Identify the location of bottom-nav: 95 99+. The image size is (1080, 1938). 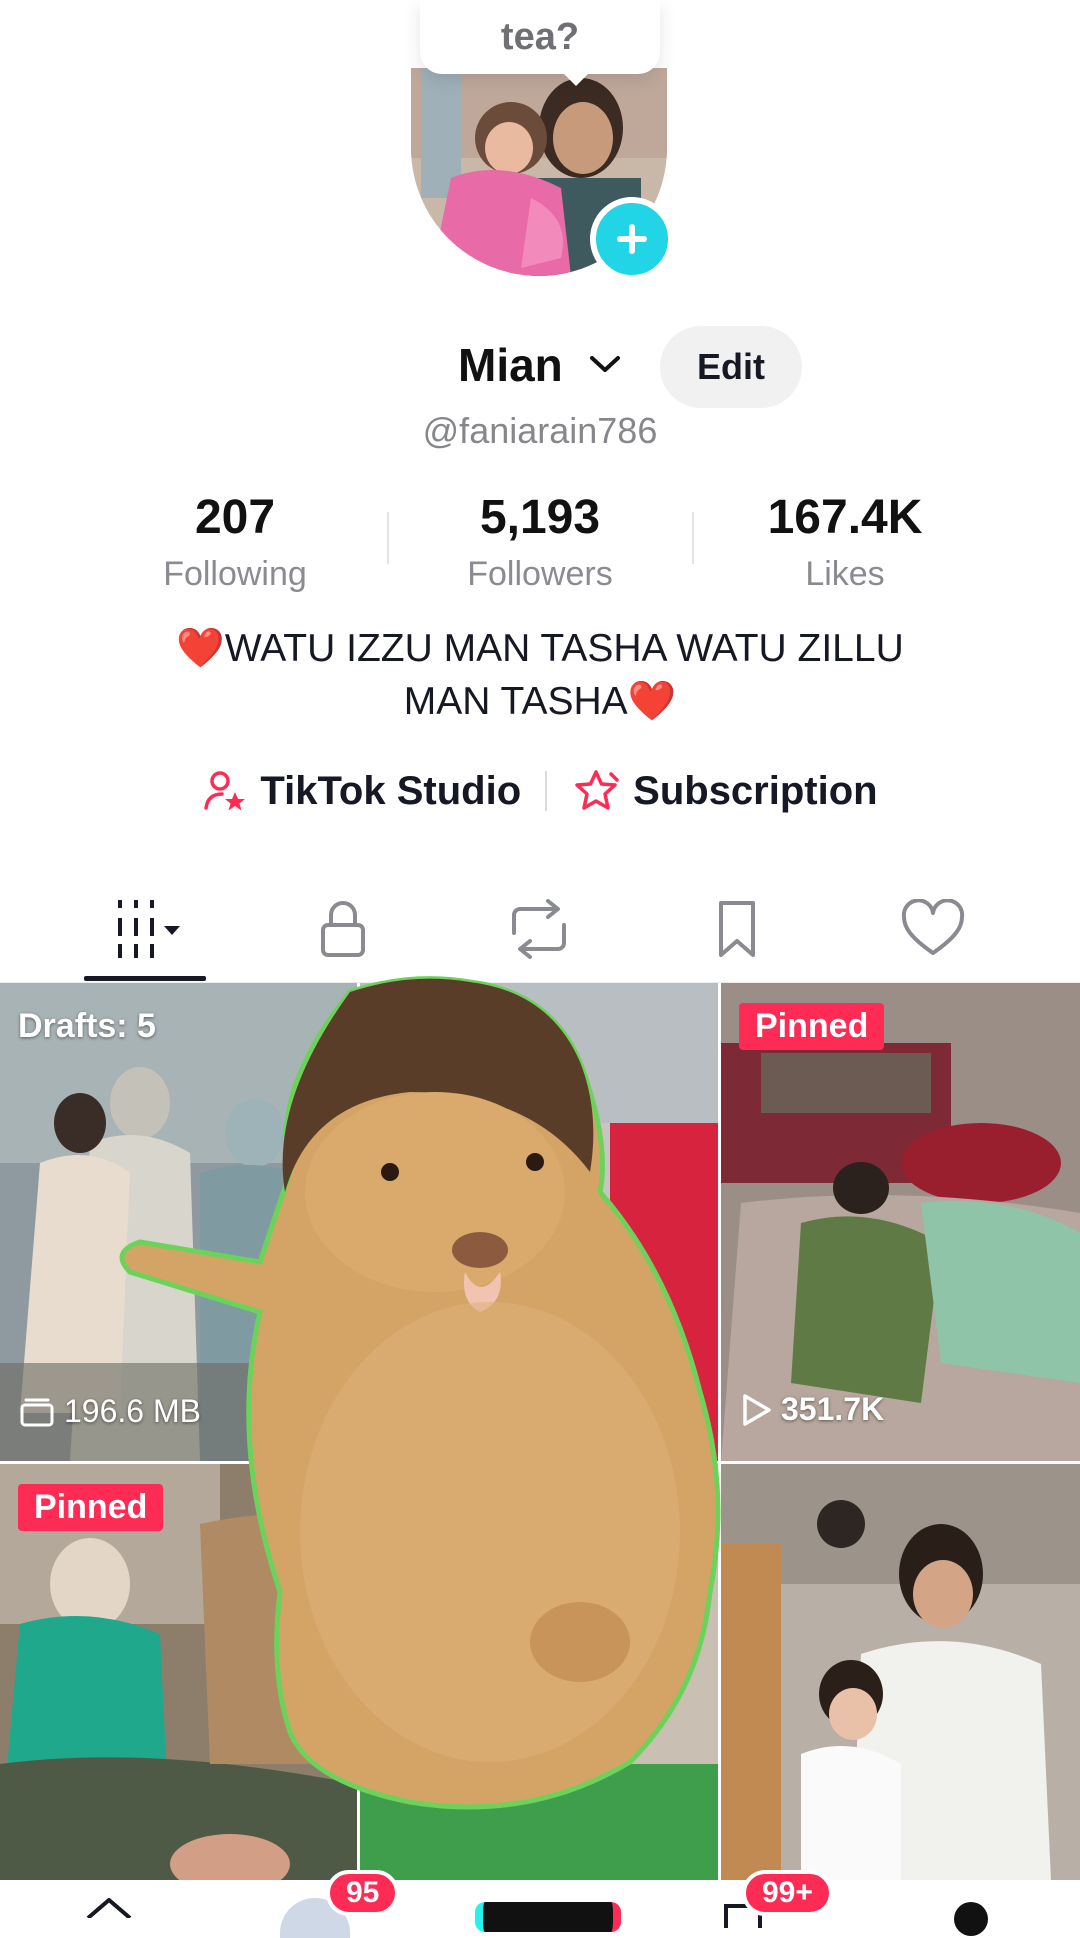
(540, 1904).